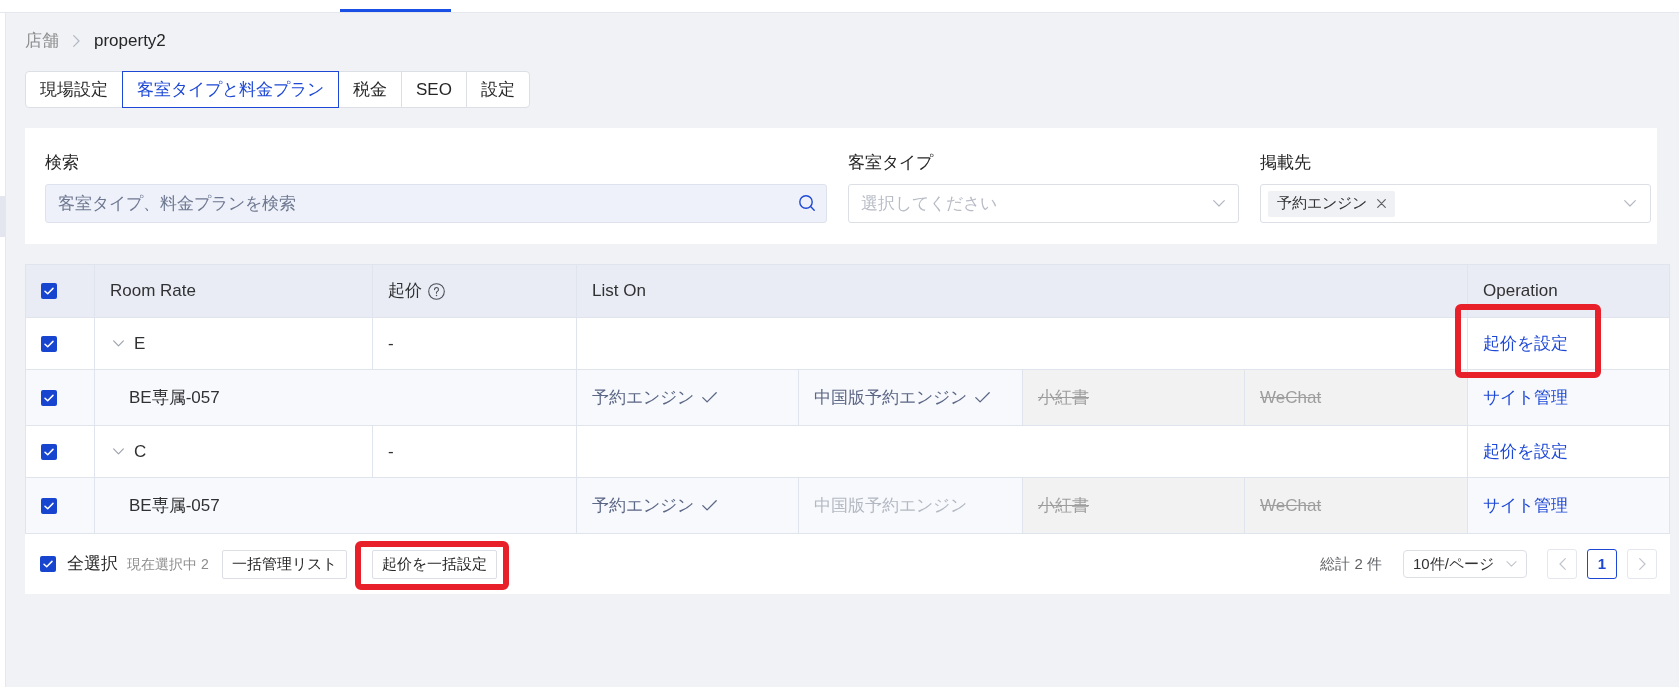 The image size is (1679, 687). Describe the element at coordinates (619, 291) in the screenshot. I see `column-header: List On` at that location.